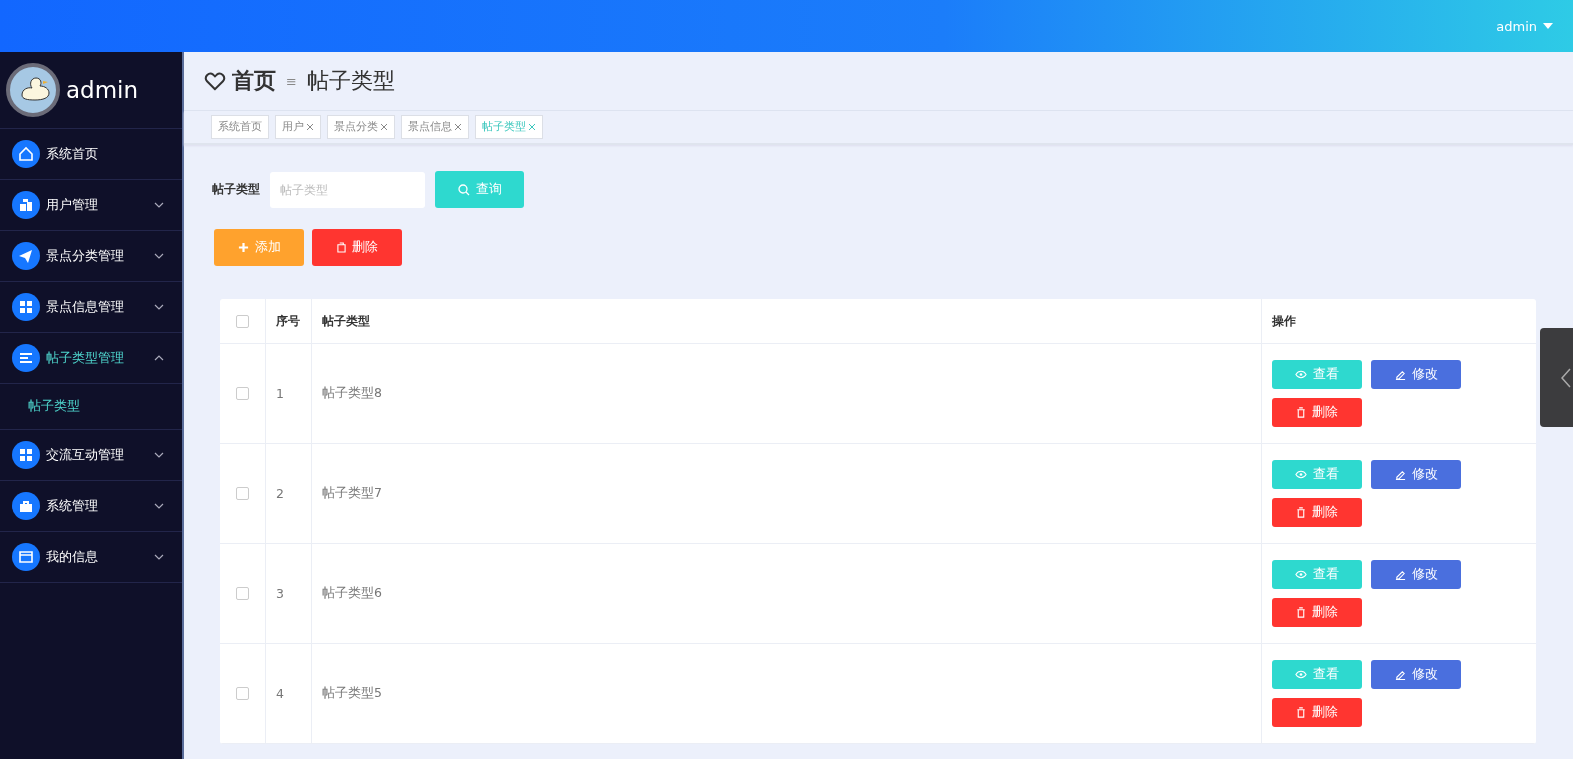 The image size is (1573, 759). I want to click on column-header: 操作, so click(1284, 321).